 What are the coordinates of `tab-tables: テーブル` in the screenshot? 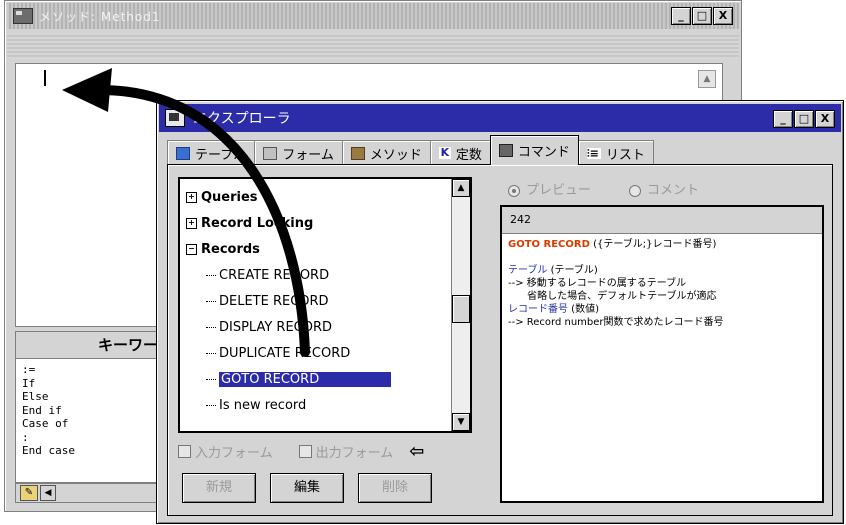 It's located at (211, 152).